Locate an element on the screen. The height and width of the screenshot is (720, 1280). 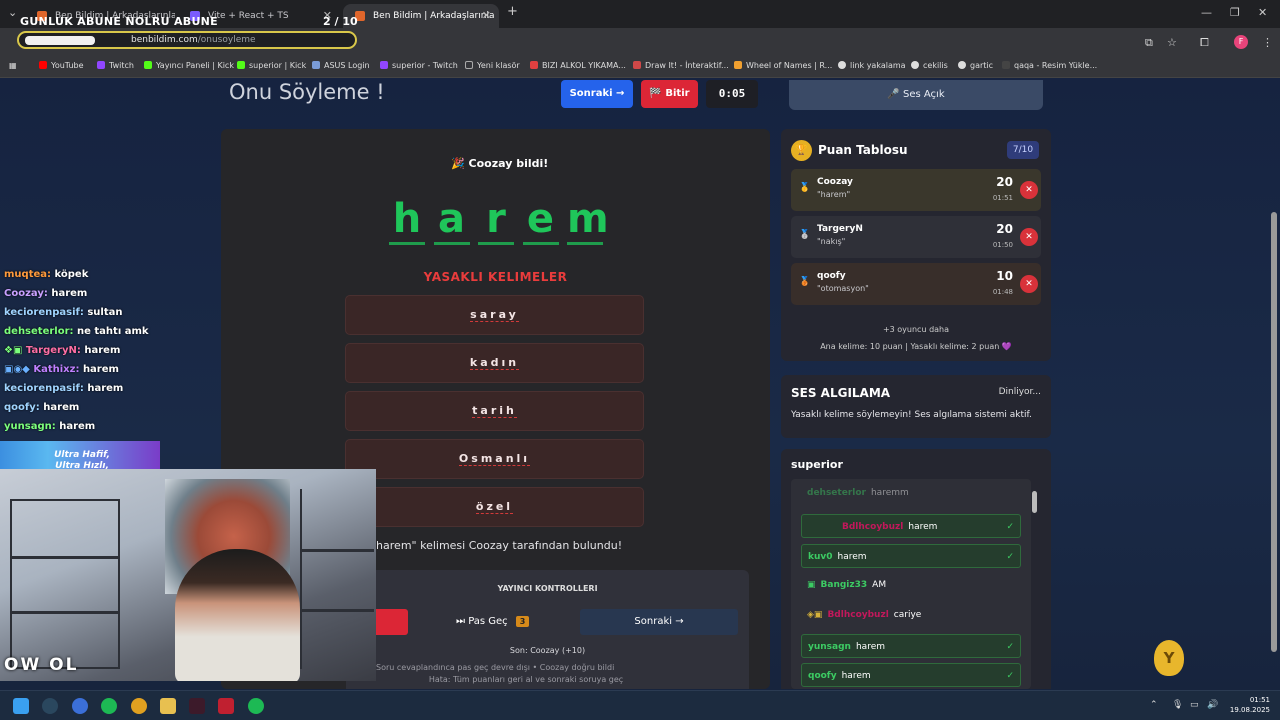
bookmark-link: link yakalama is located at coordinates (872, 65).